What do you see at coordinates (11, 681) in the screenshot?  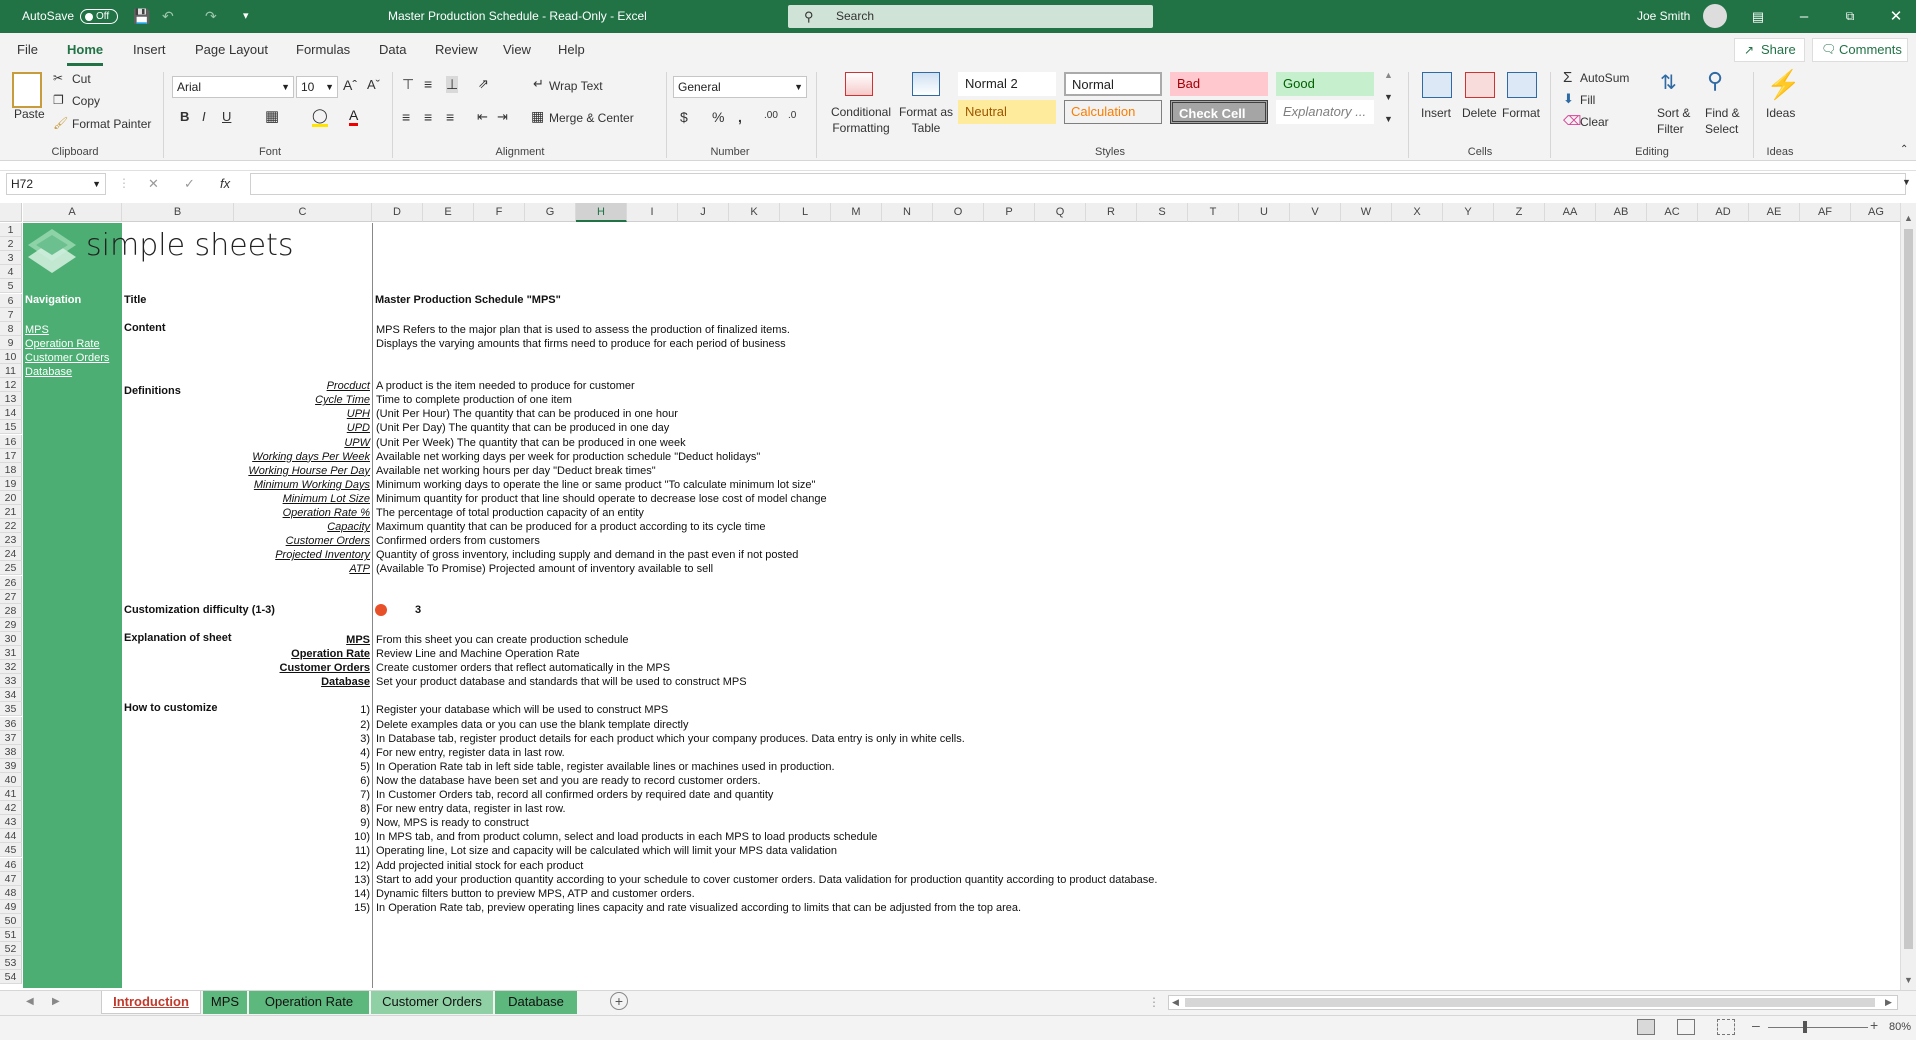 I see `row-header: 33` at bounding box center [11, 681].